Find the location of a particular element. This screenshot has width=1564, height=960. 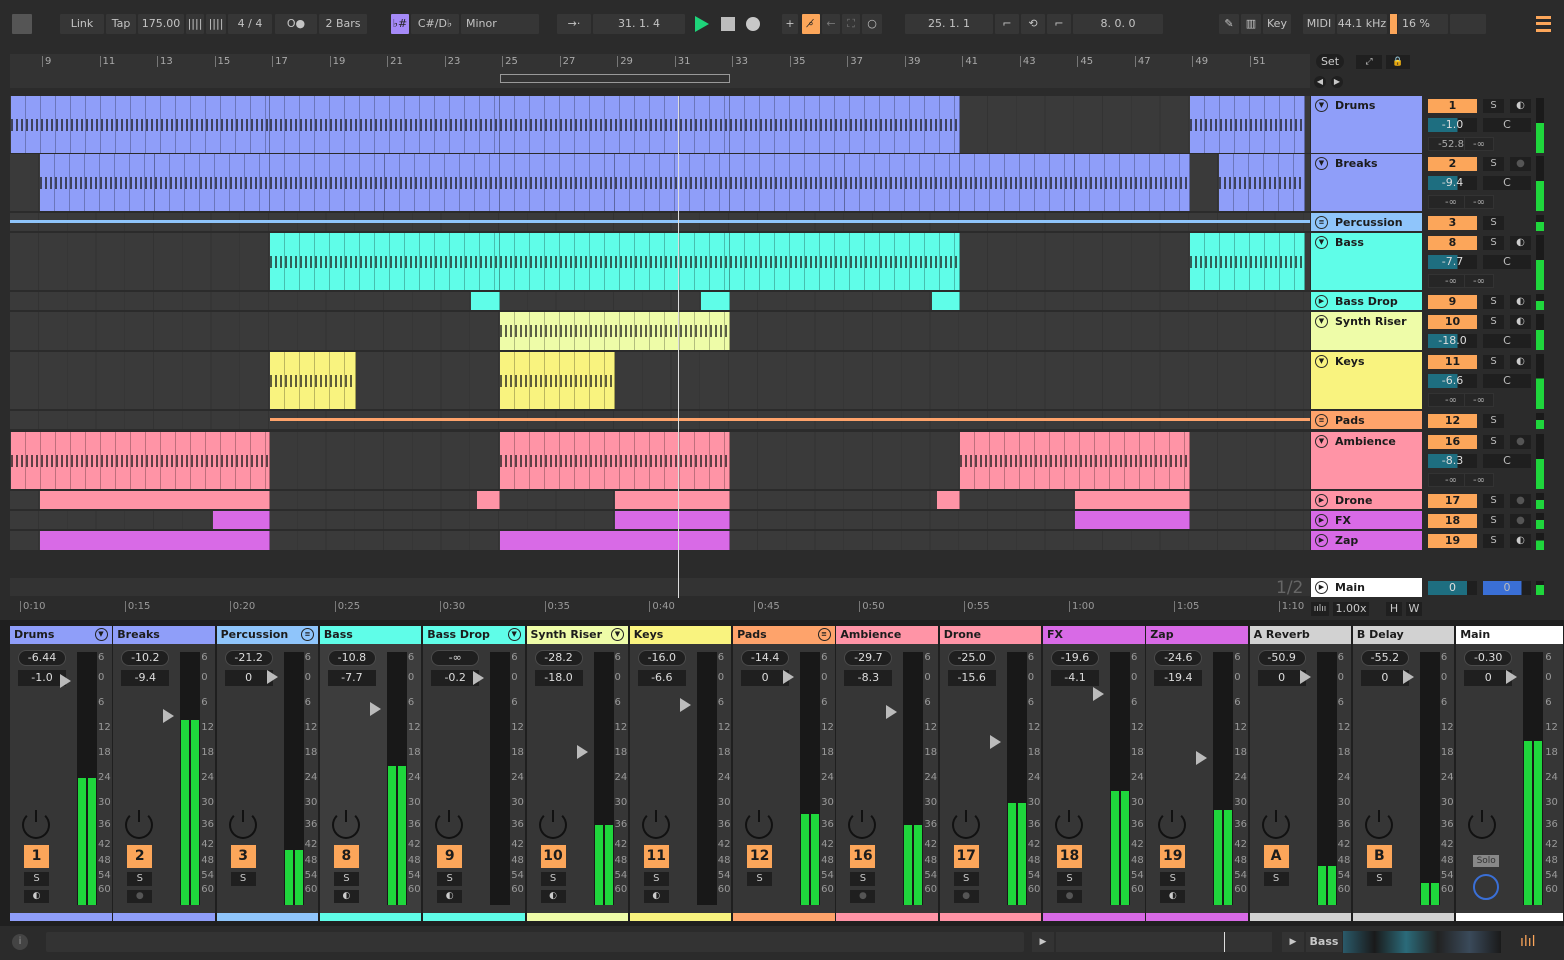

track-header-zap: ▶ Zap is located at coordinates (1366, 540).